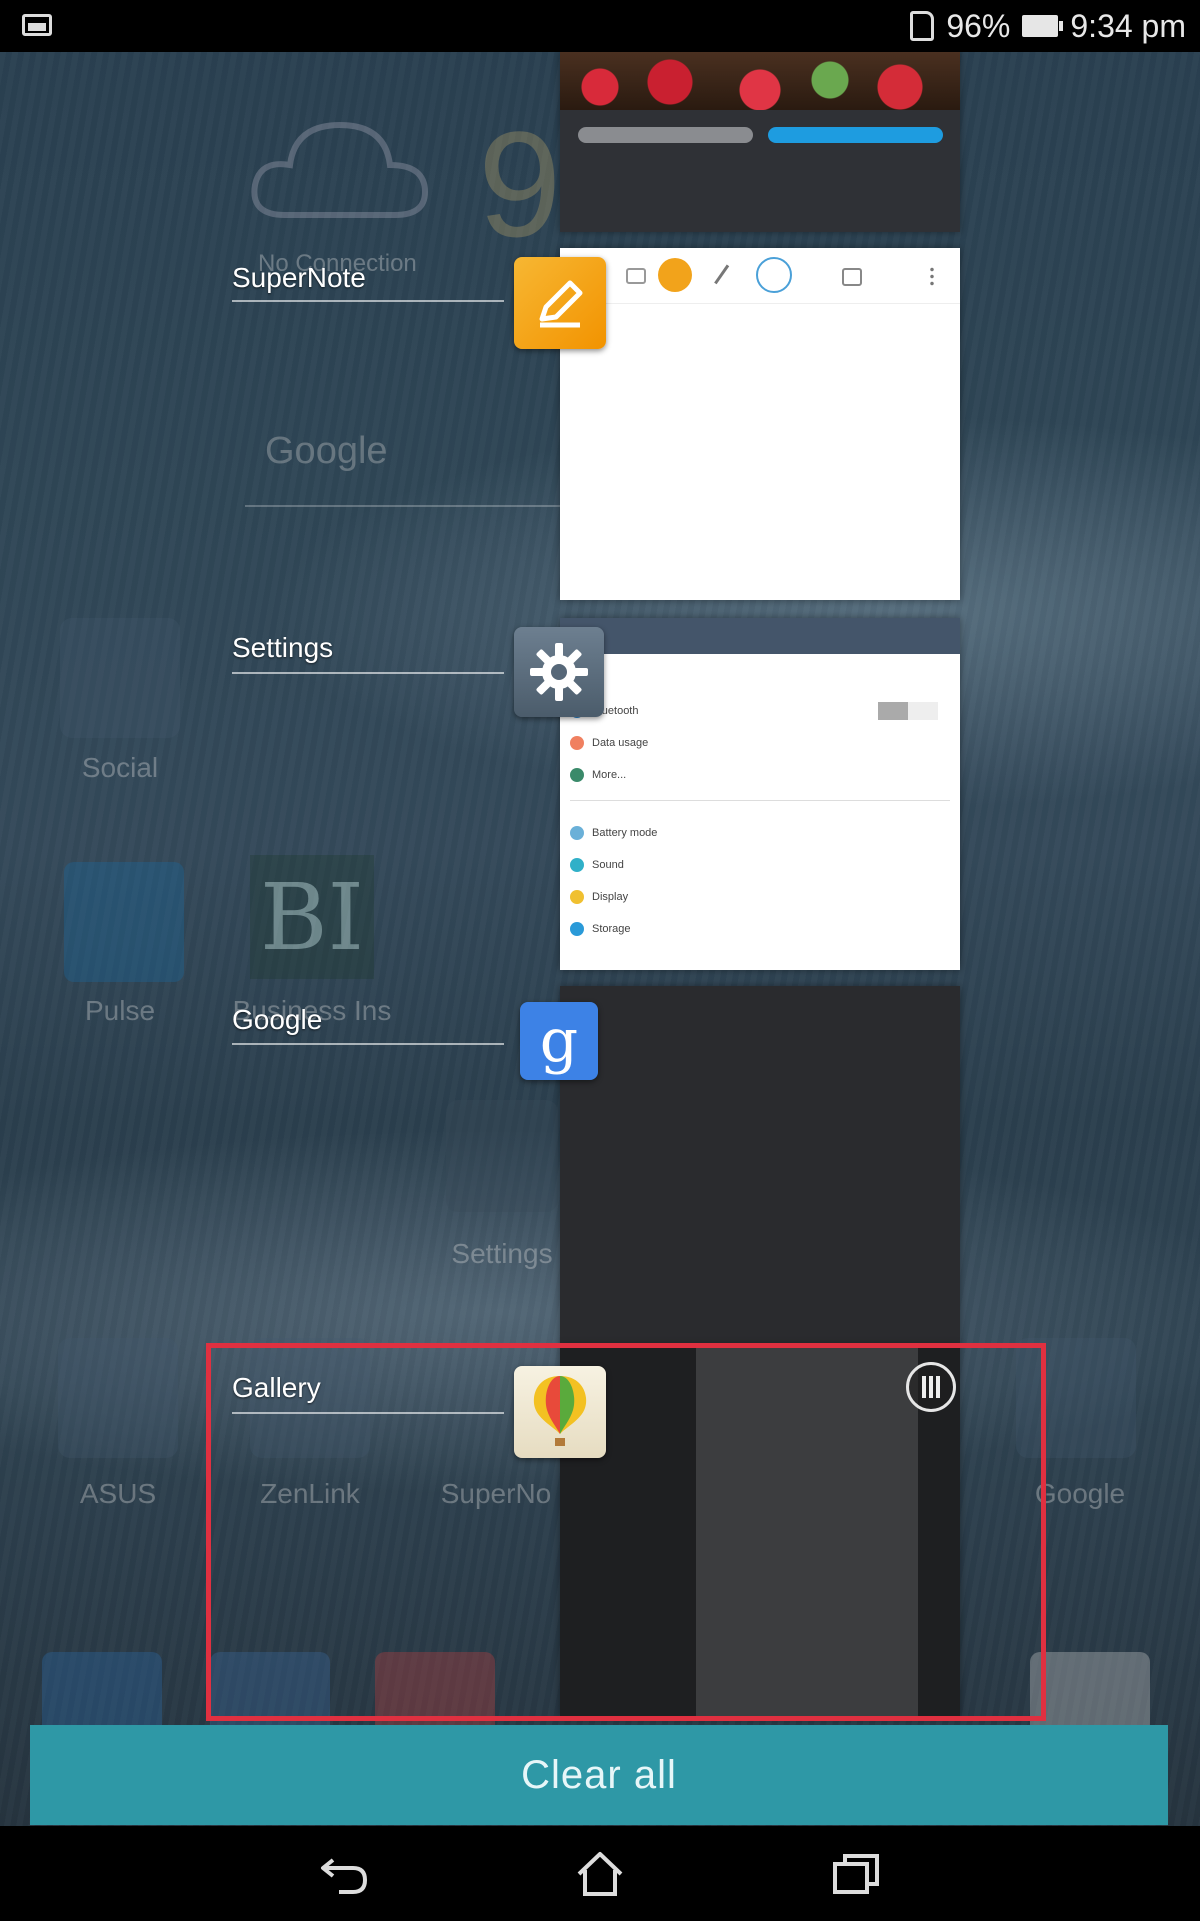 The height and width of the screenshot is (1921, 1200). Describe the element at coordinates (852, 277) in the screenshot. I see `undo-icon` at that location.